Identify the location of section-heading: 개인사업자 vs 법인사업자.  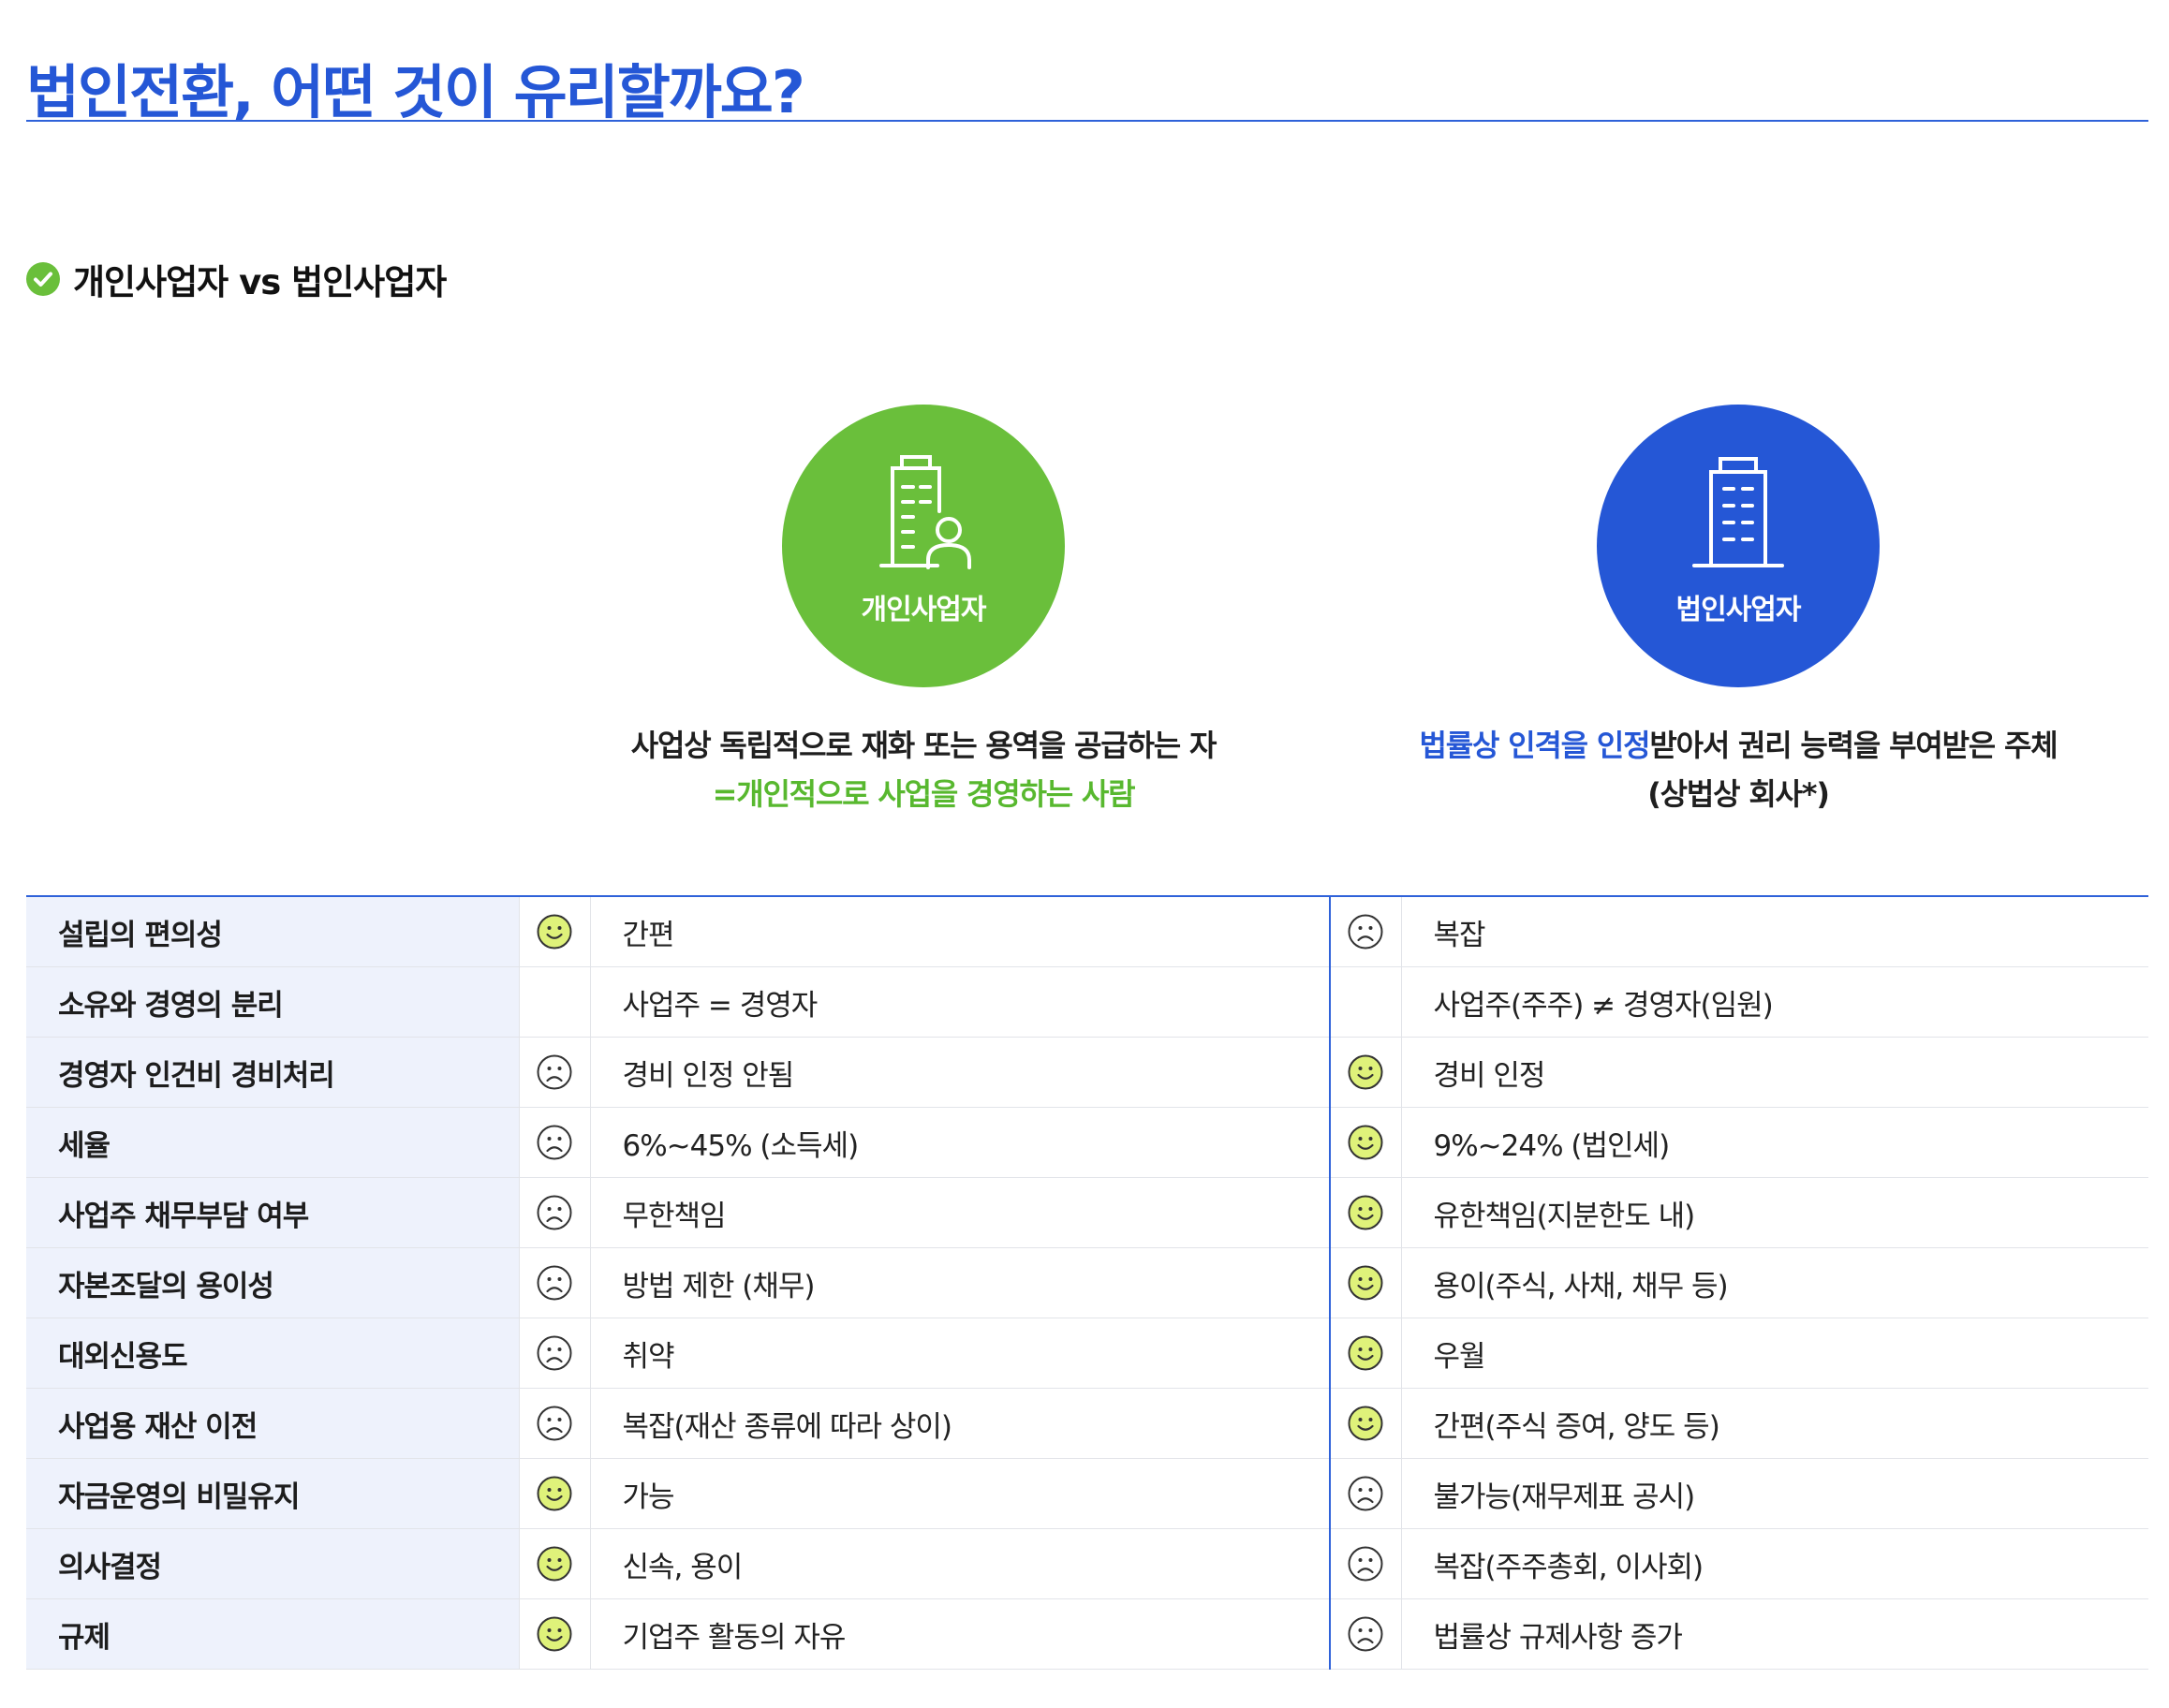
(236, 279).